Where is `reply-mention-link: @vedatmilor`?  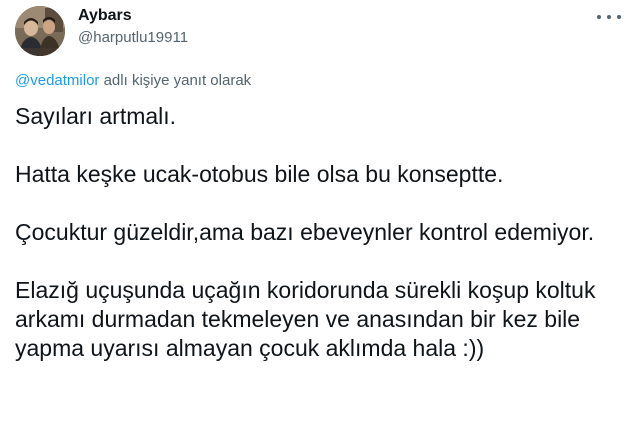 reply-mention-link: @vedatmilor is located at coordinates (57, 80).